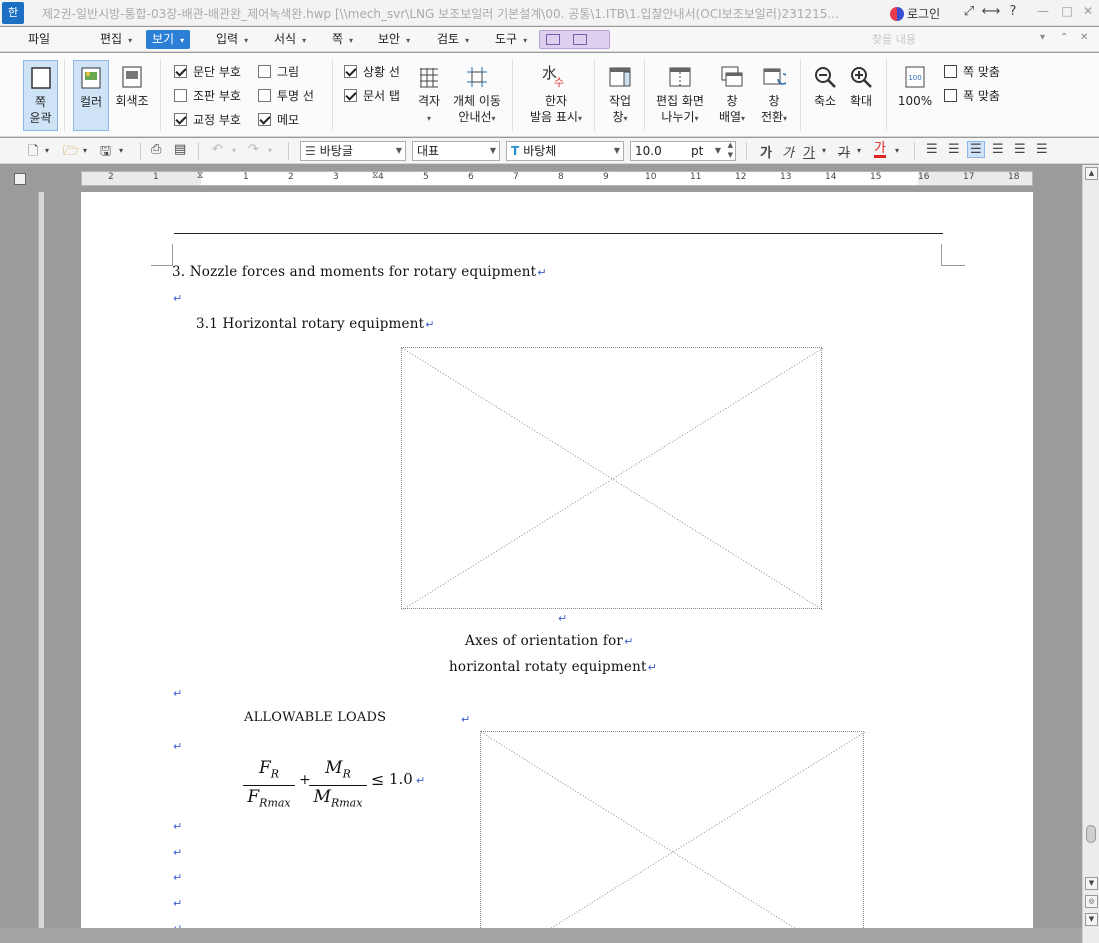  Describe the element at coordinates (774, 97) in the screenshot. I see `switch-window-button: 창 전환▾` at that location.